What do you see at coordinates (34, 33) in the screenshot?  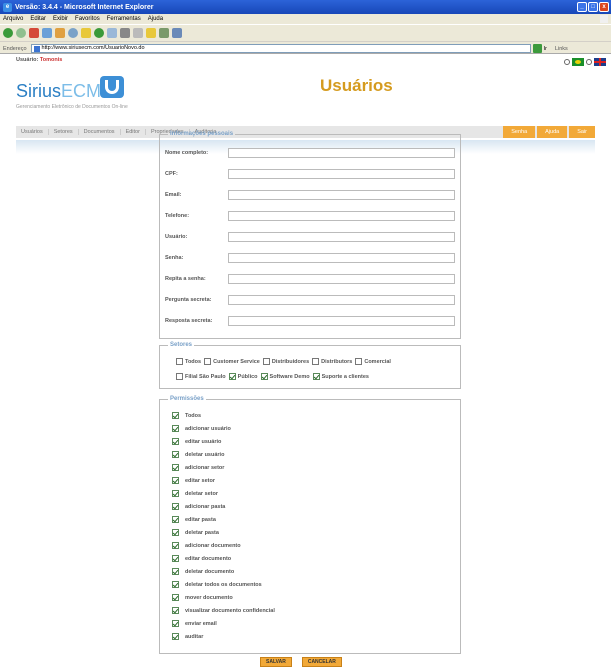 I see `stop-icon` at bounding box center [34, 33].